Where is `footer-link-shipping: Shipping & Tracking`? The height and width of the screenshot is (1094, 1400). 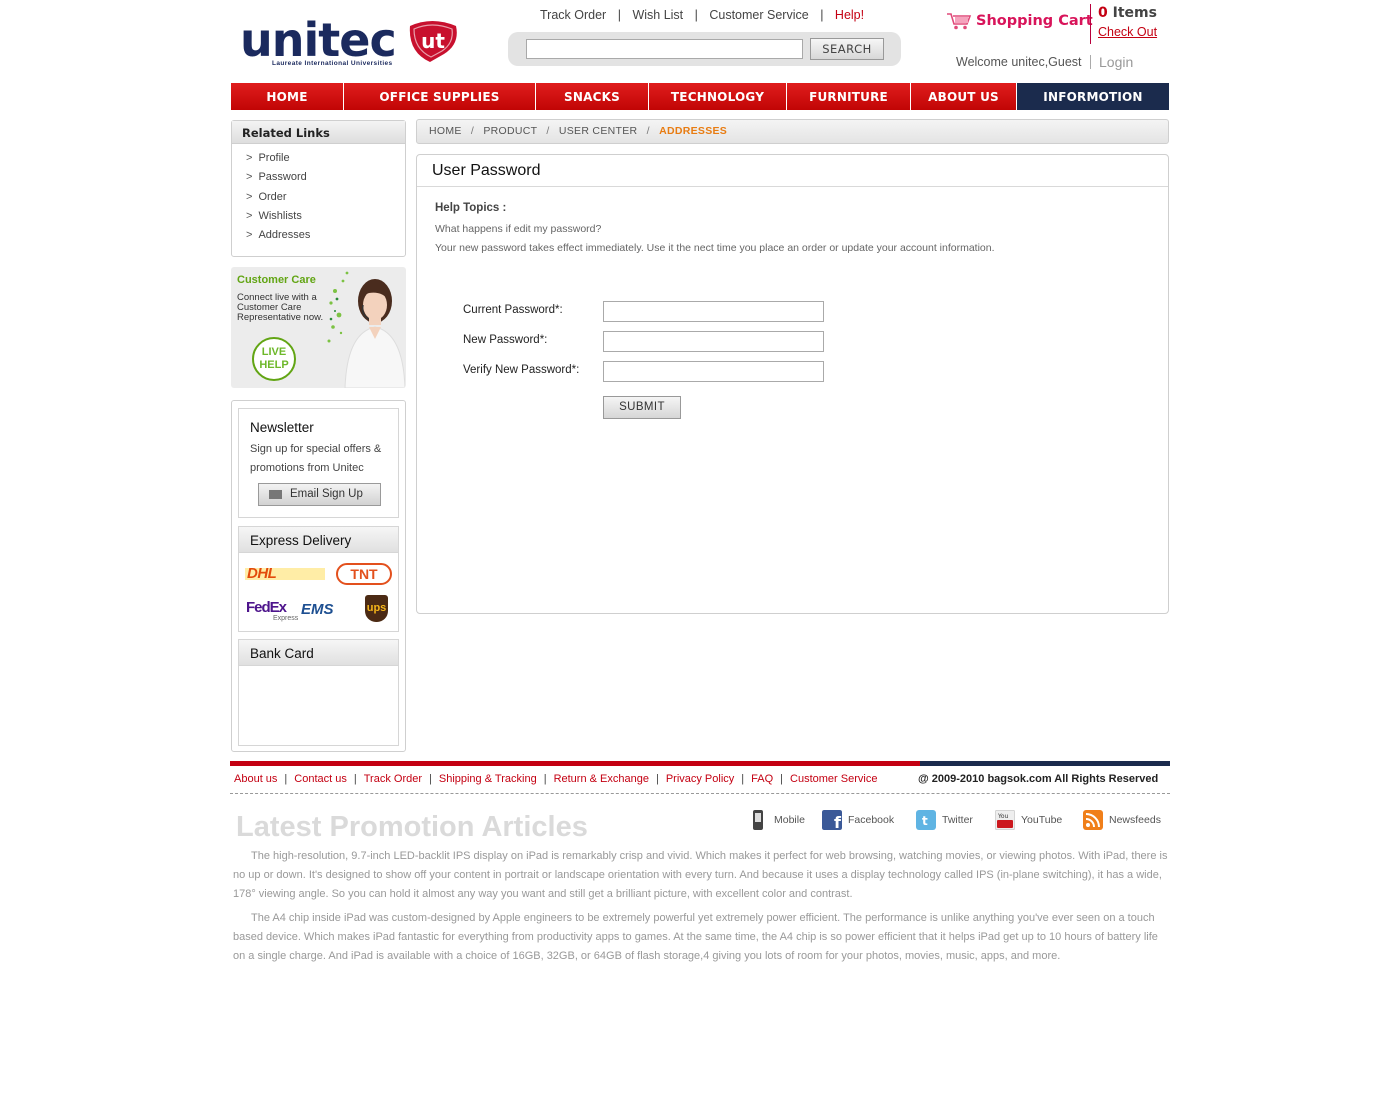
footer-link-shipping: Shipping & Tracking is located at coordinates (488, 779).